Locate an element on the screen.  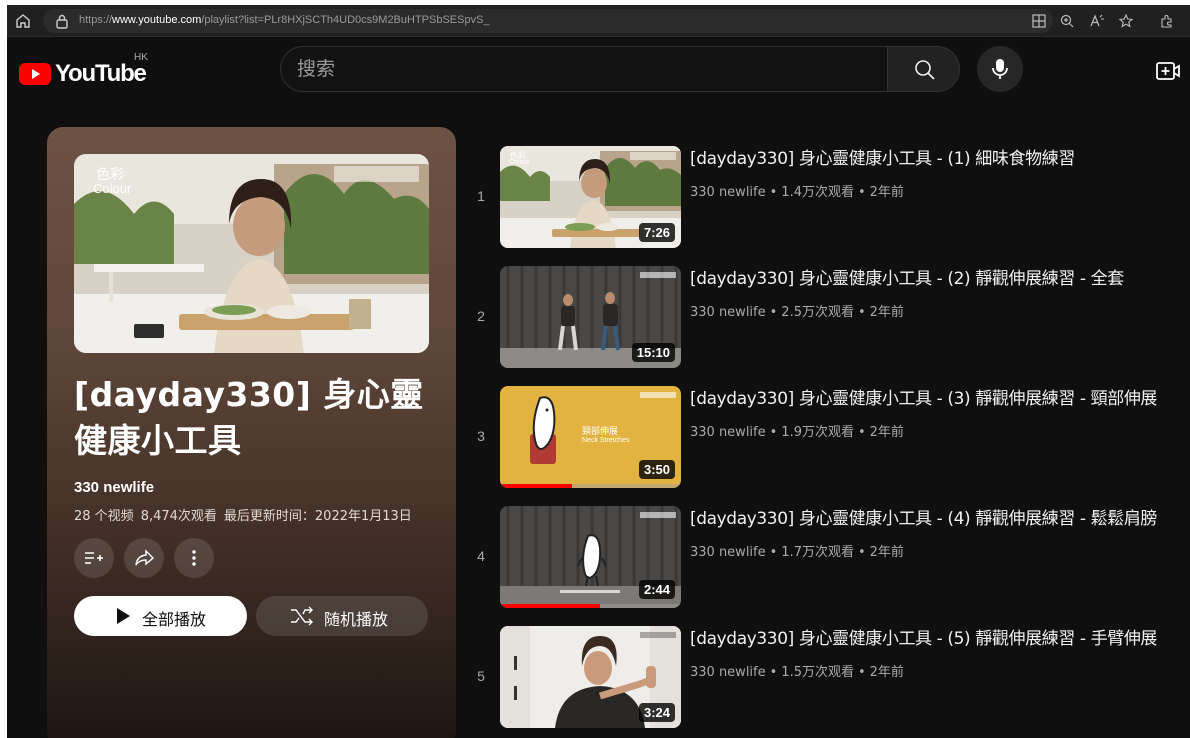
microphone-icon is located at coordinates (1000, 69).